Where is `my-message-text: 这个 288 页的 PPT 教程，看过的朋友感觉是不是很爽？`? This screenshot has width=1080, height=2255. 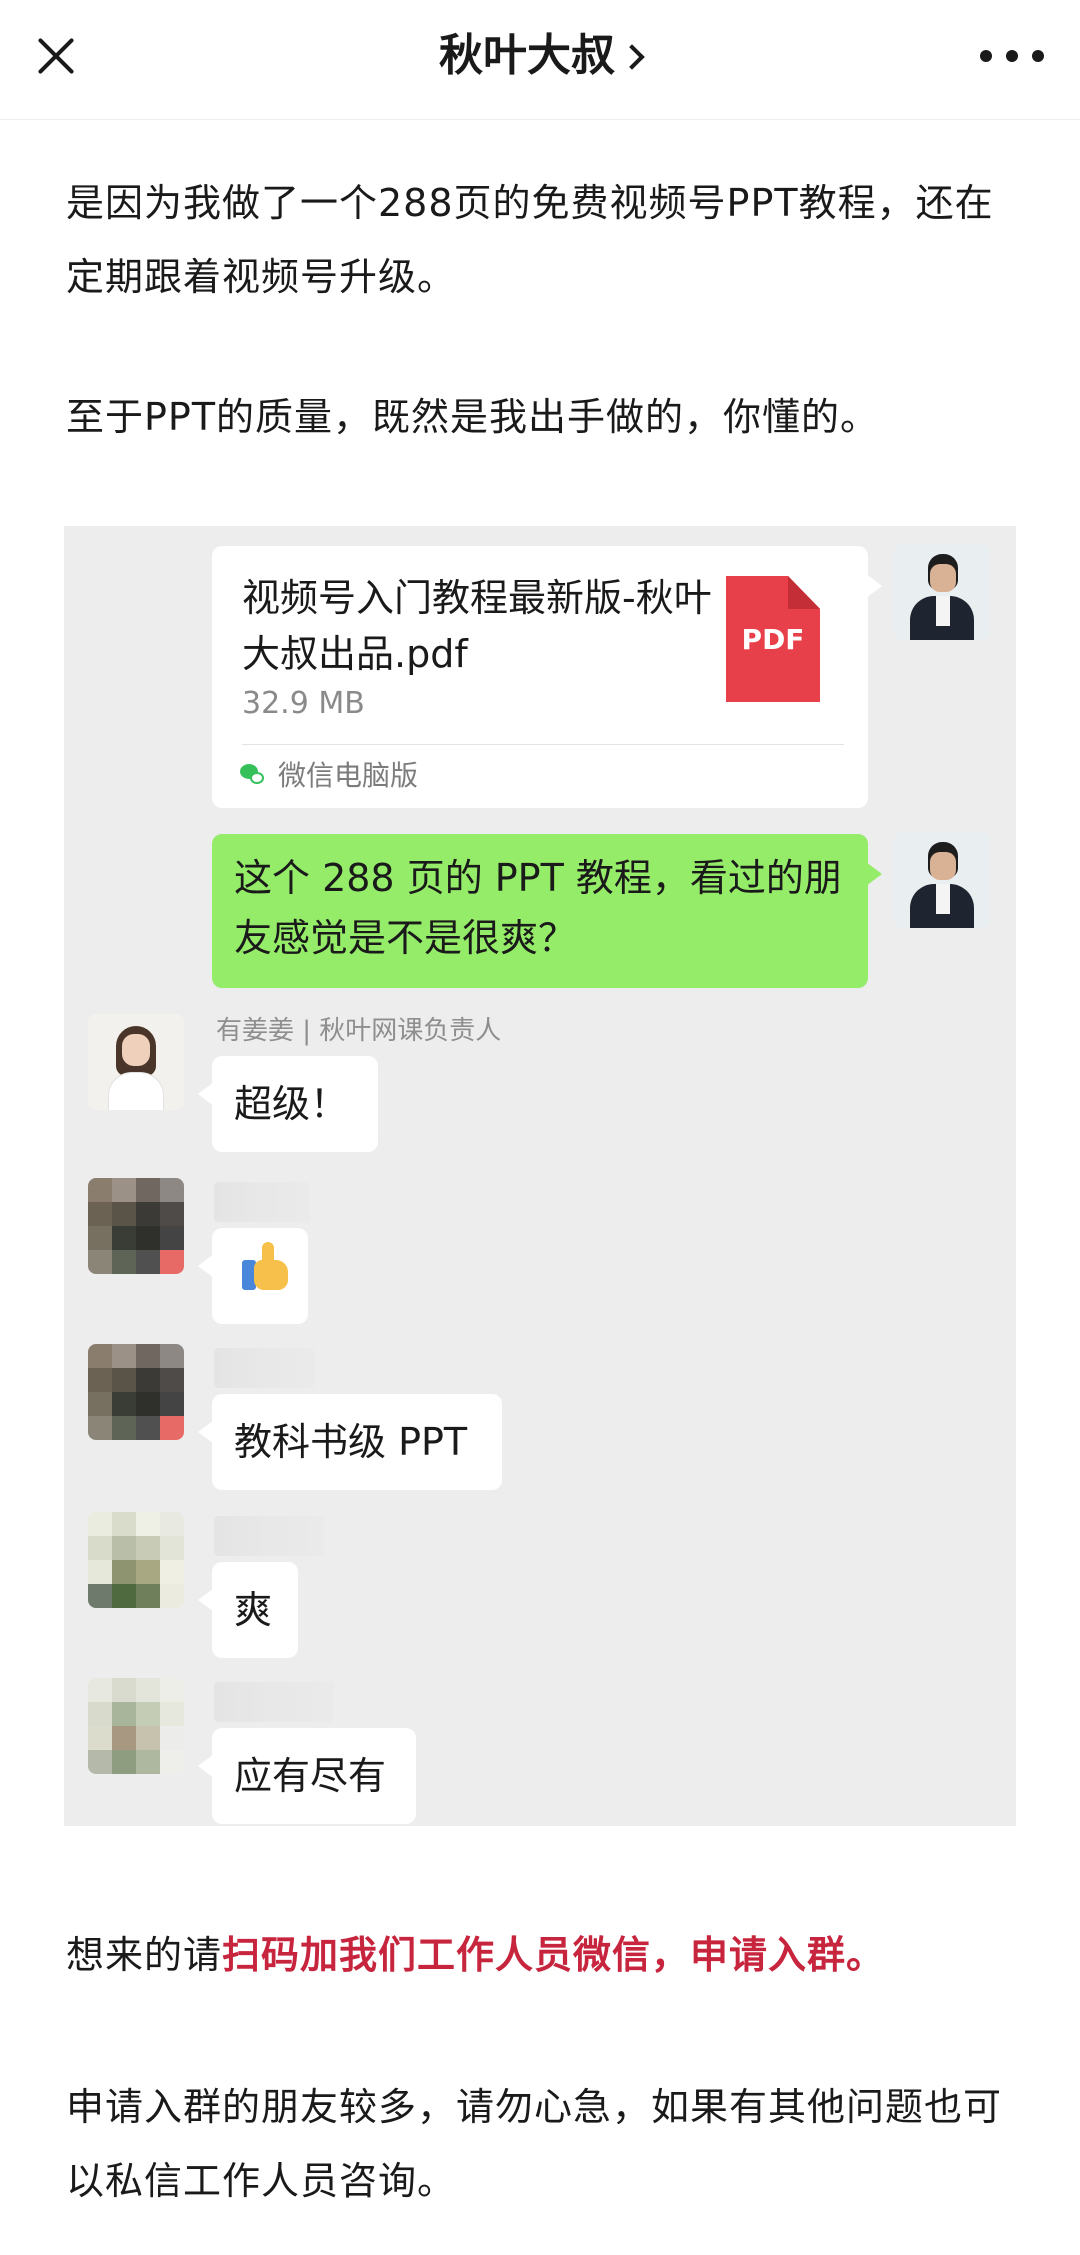 my-message-text: 这个 288 页的 PPT 教程，看过的朋友感觉是不是很爽？ is located at coordinates (538, 908).